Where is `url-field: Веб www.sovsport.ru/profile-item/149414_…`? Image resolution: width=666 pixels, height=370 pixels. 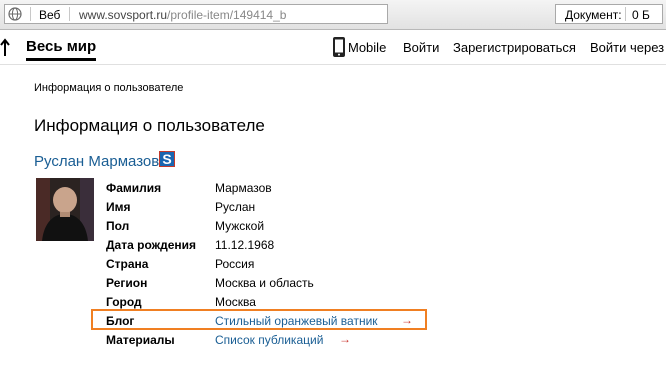 url-field: Веб www.sovsport.ru/profile-item/149414_… is located at coordinates (196, 14).